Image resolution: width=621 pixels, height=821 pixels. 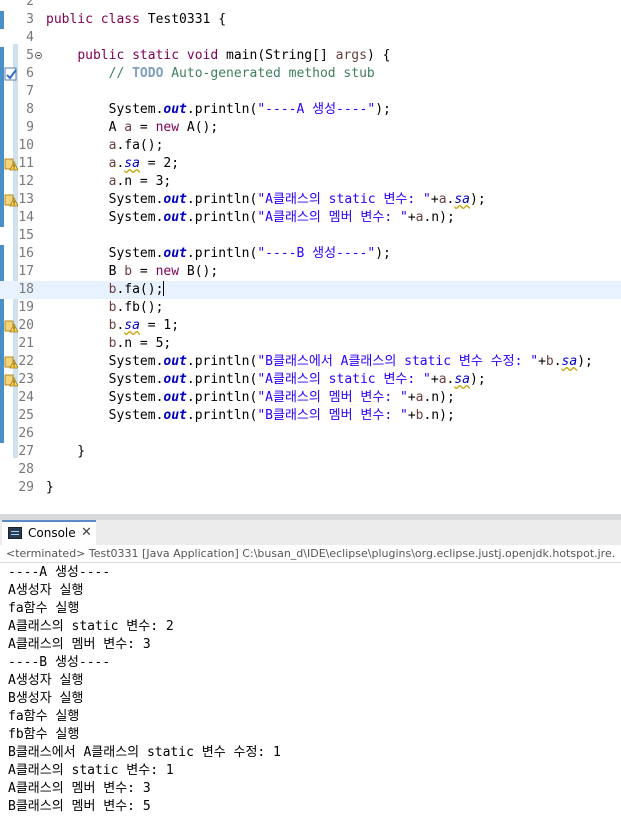 What do you see at coordinates (159, 163) in the screenshot?
I see `code-token: = 2;` at bounding box center [159, 163].